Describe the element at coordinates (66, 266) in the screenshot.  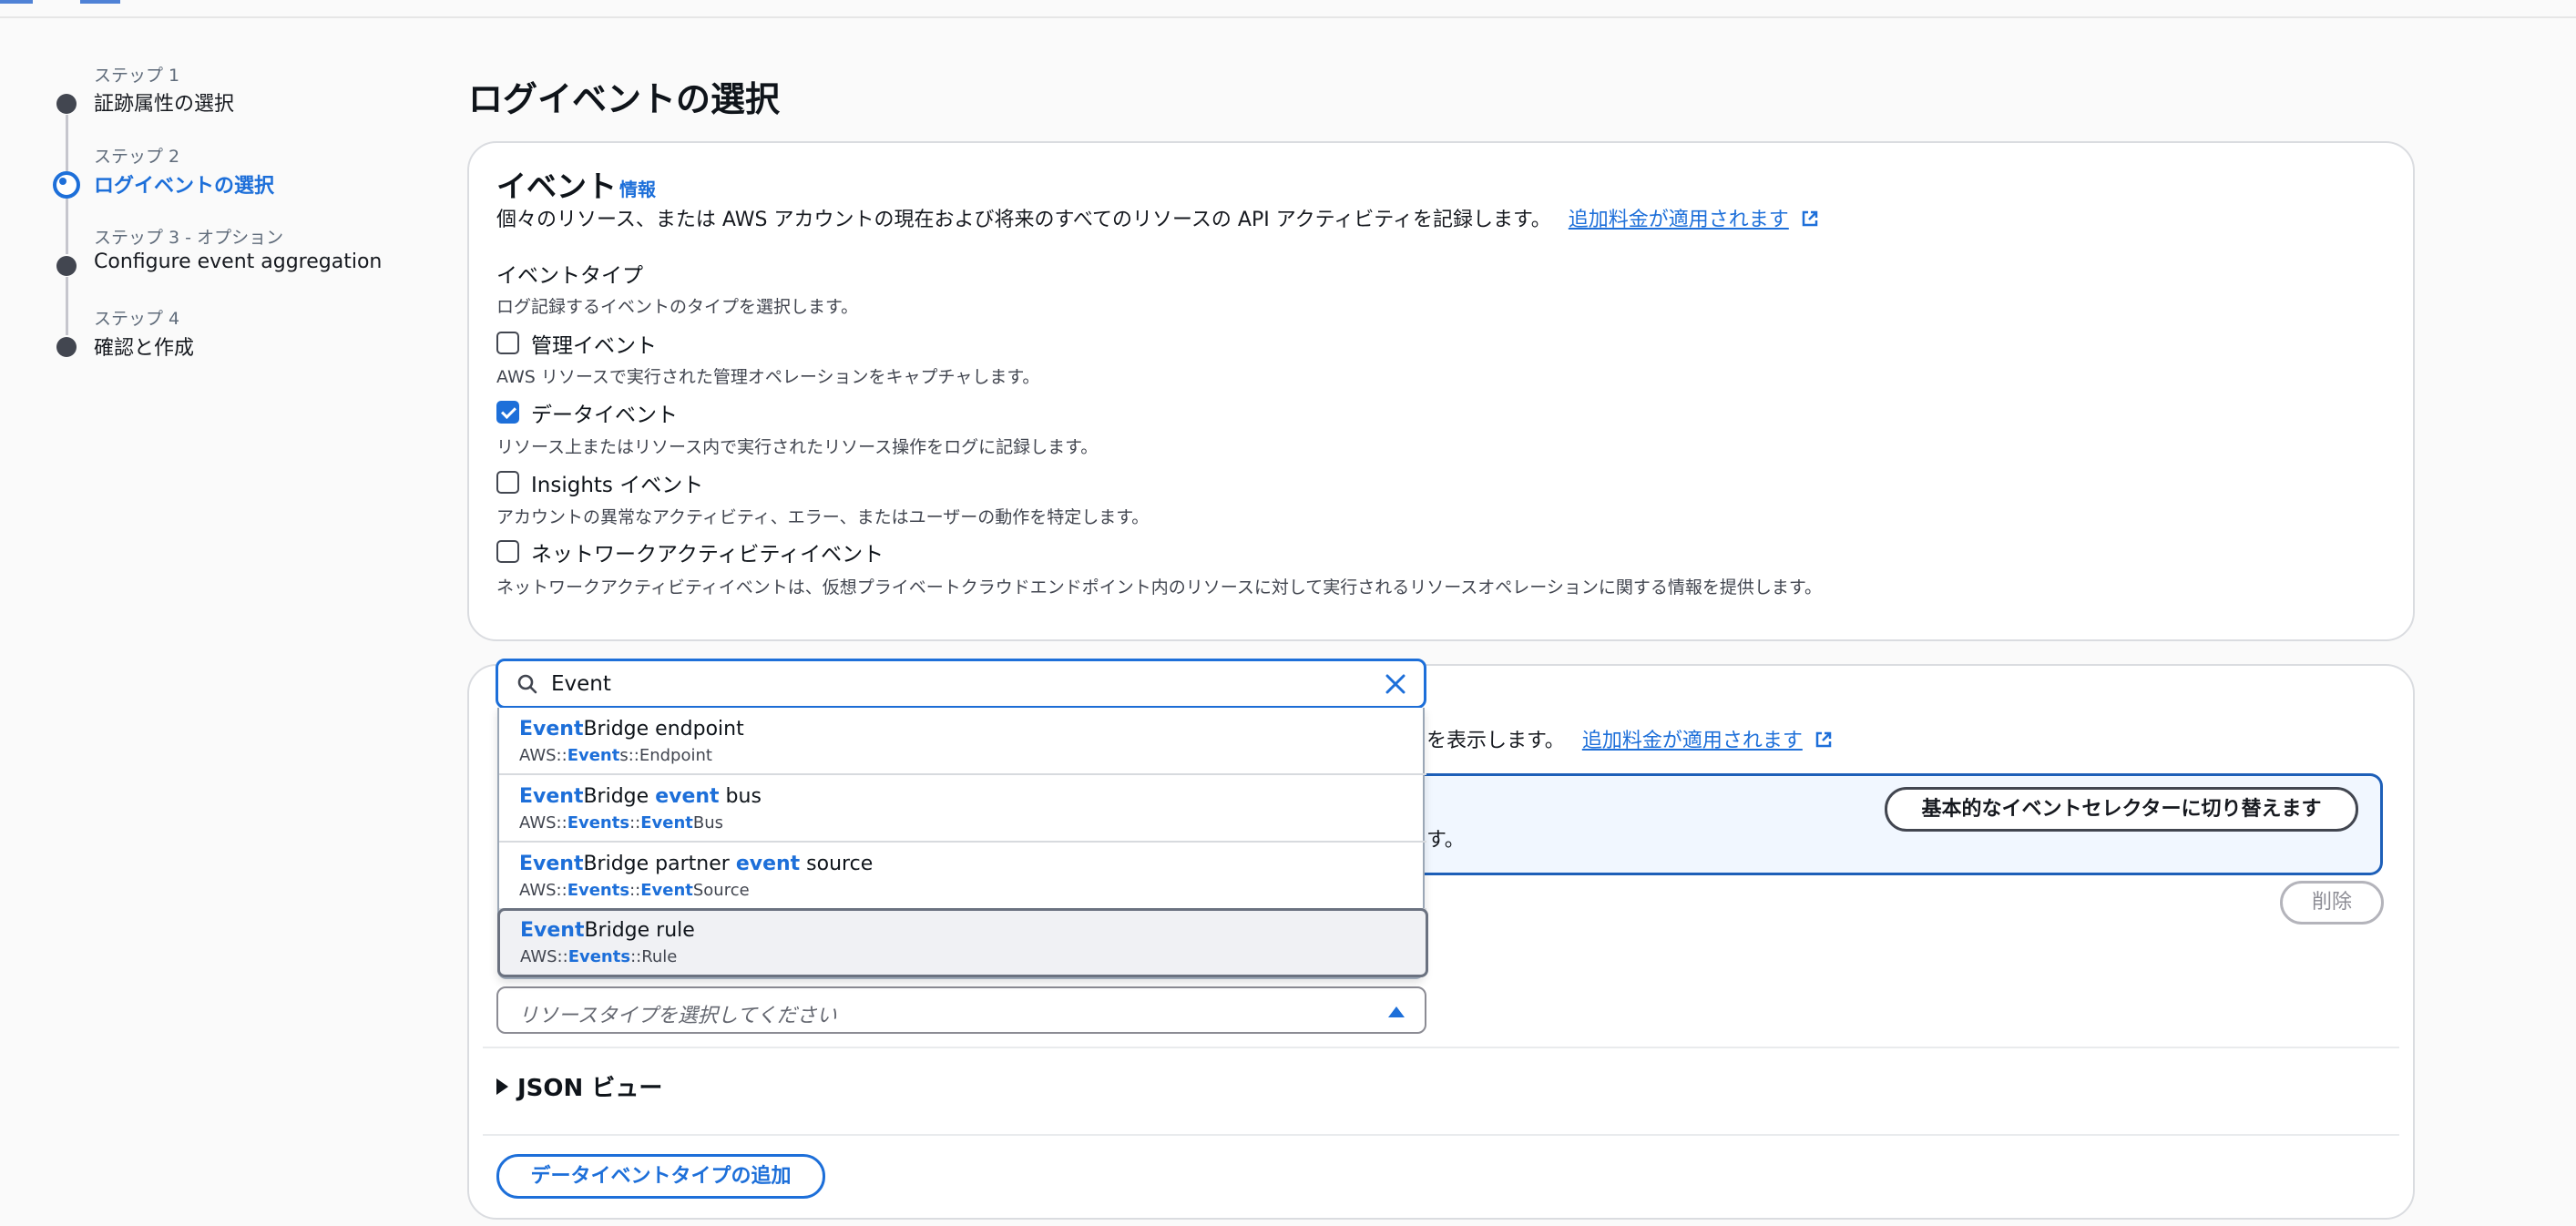
I see `step-3-dot` at that location.